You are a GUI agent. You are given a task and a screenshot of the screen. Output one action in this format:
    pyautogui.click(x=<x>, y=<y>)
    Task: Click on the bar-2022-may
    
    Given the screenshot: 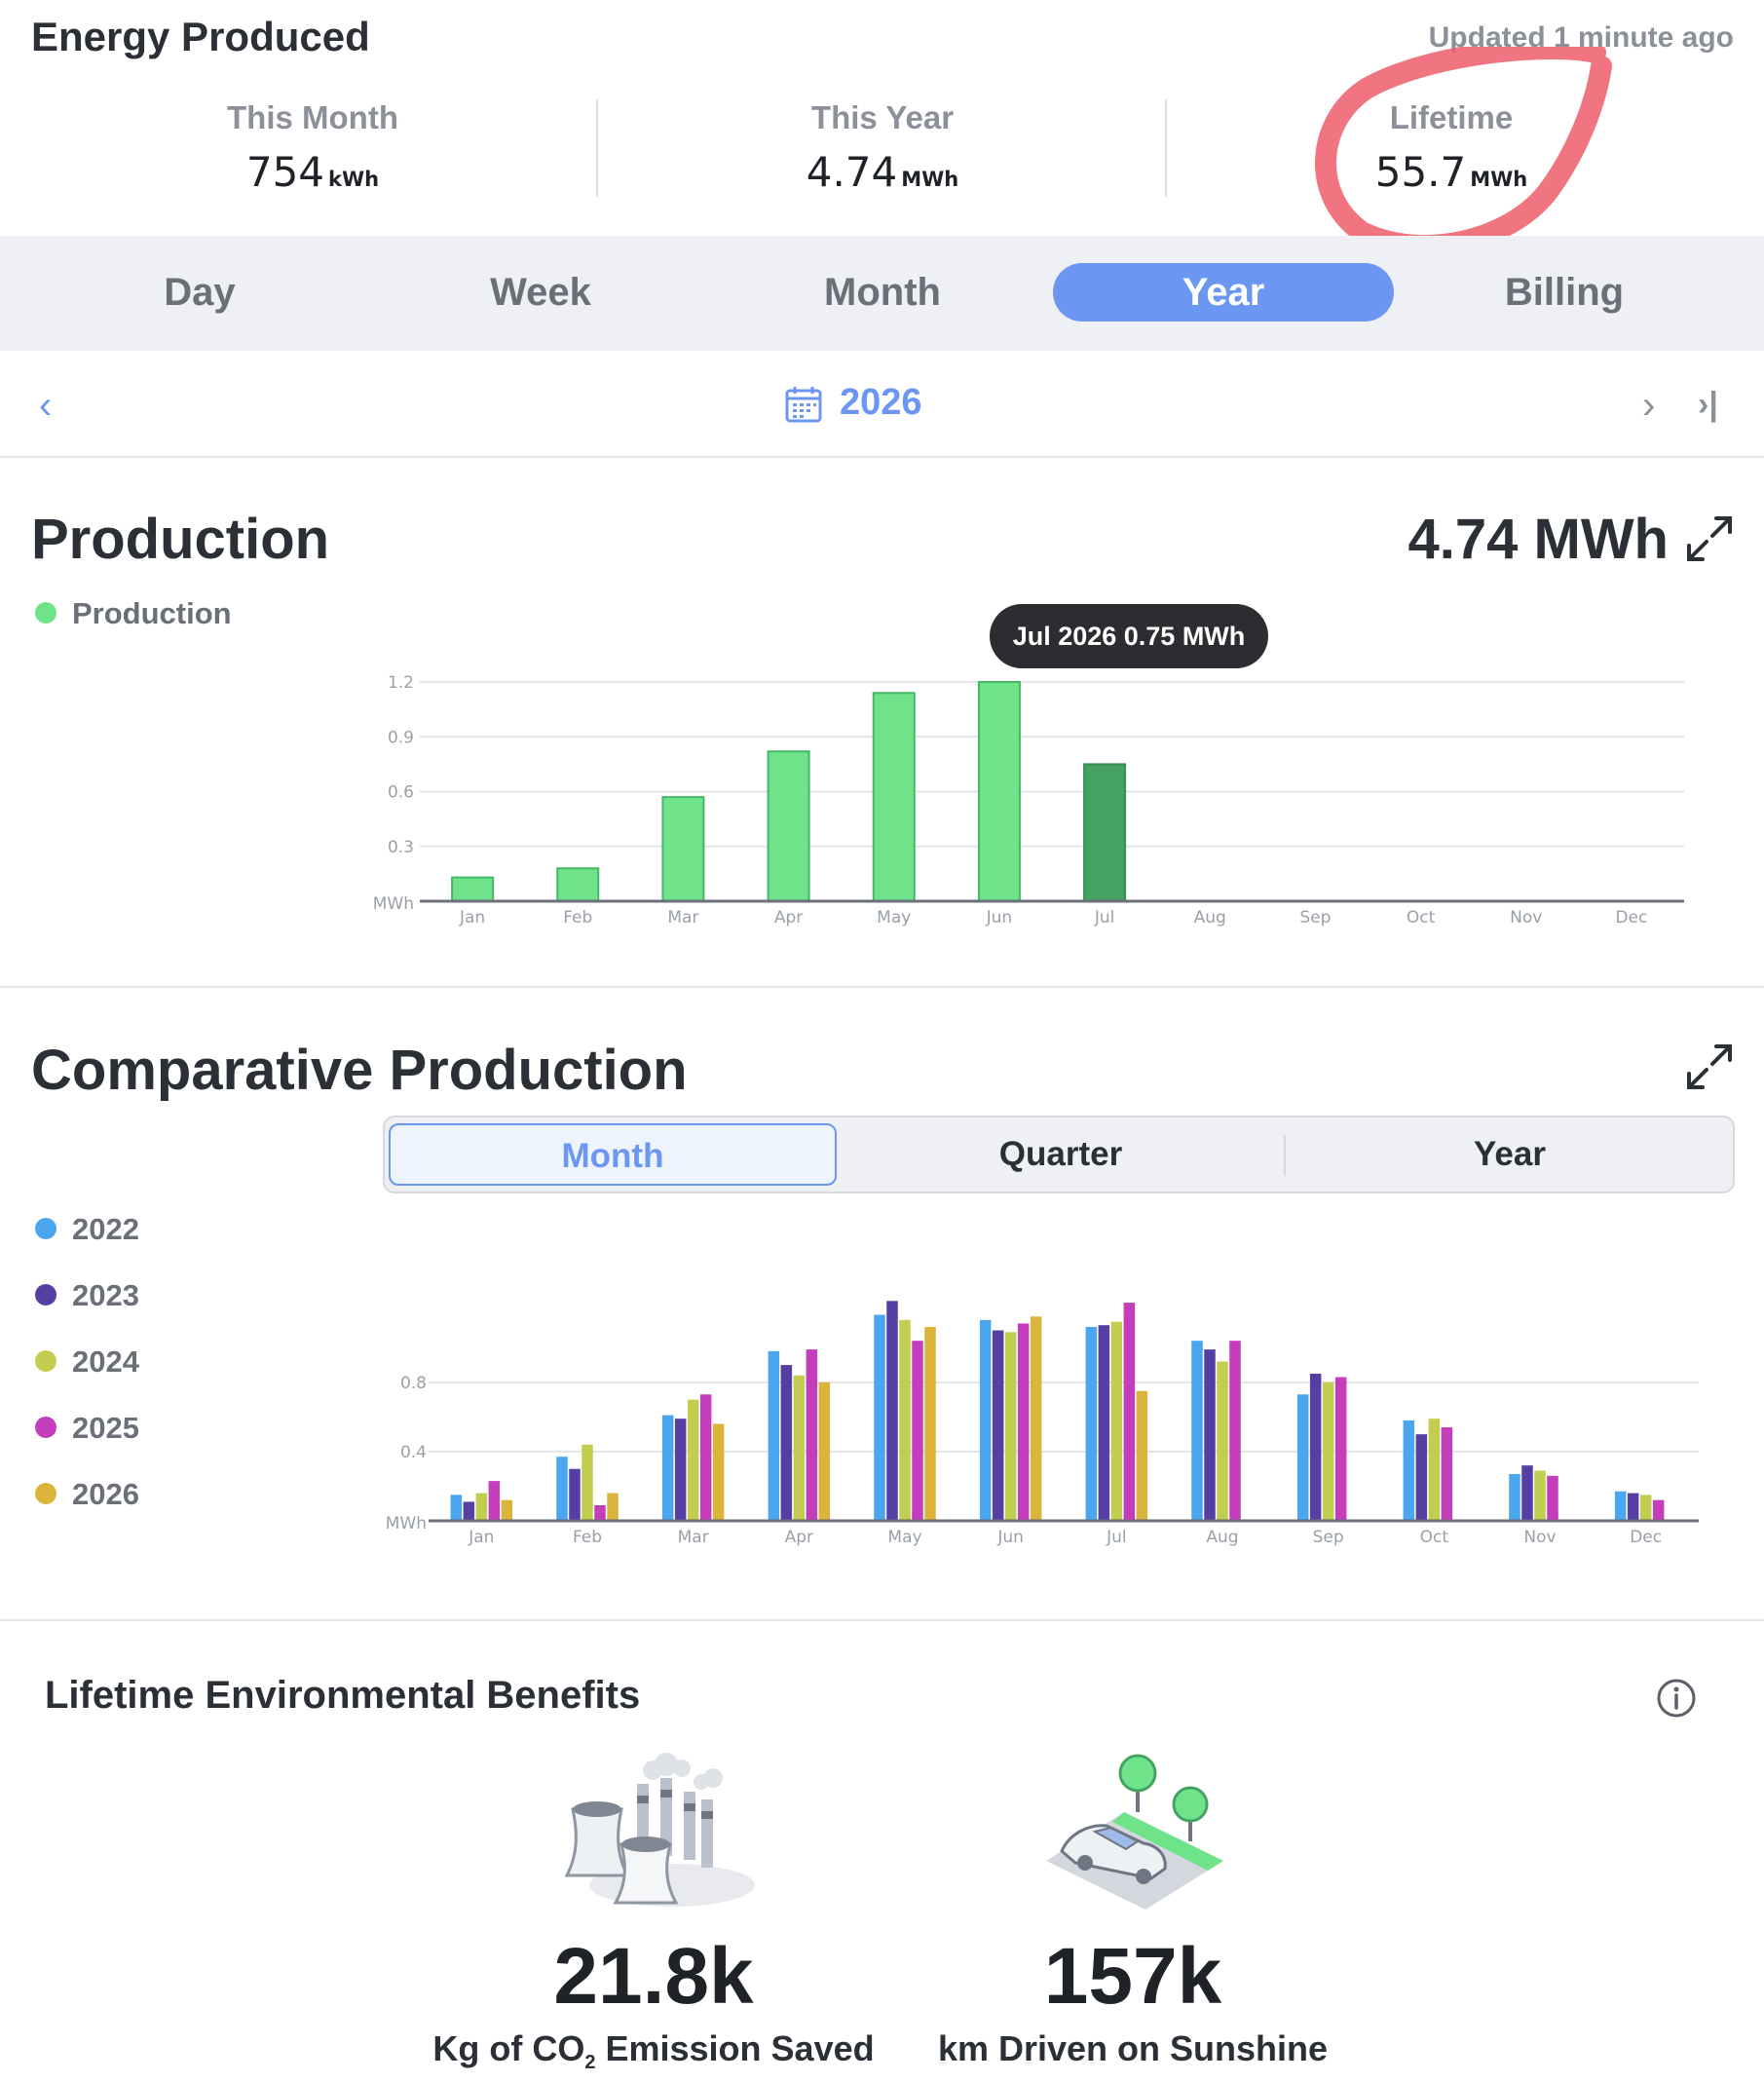 What is the action you would take?
    pyautogui.click(x=879, y=1417)
    